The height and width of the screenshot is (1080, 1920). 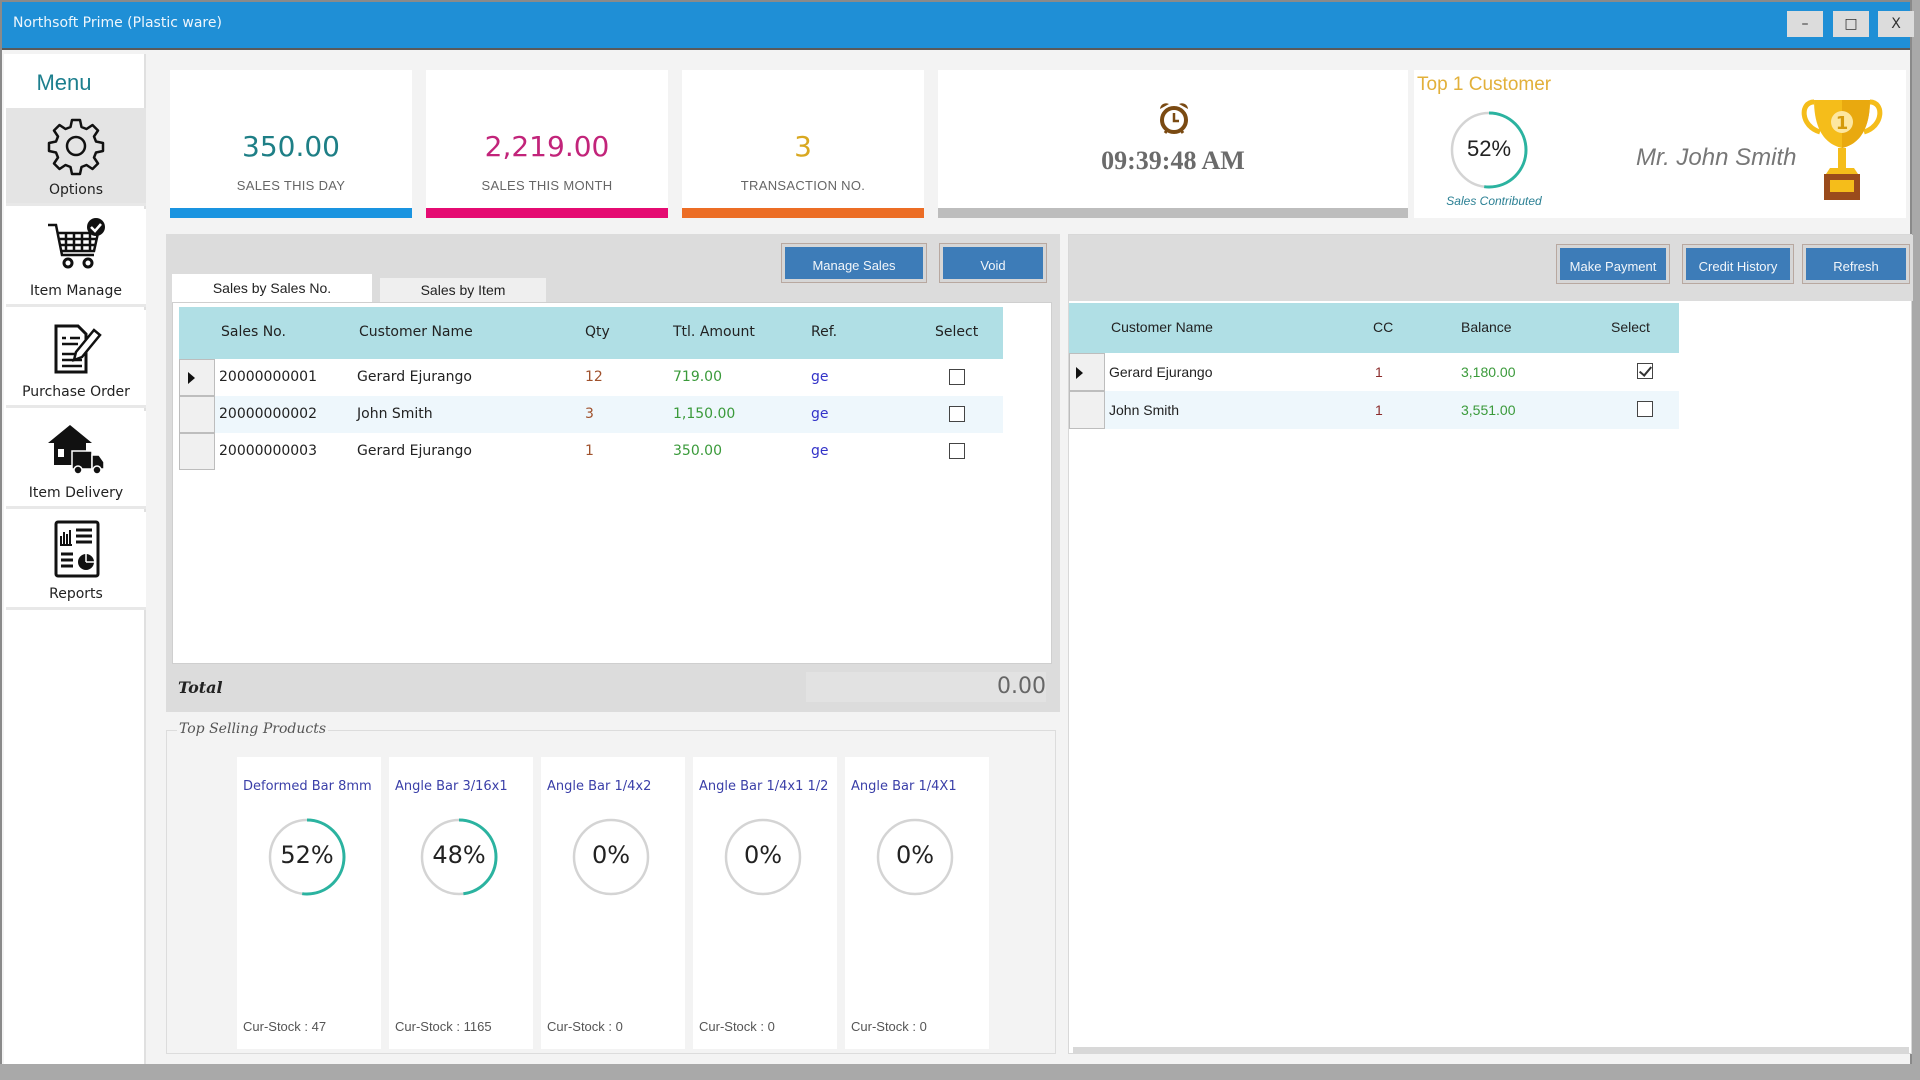 I want to click on top-customer-heading: Top 1 Customer, so click(x=1484, y=84).